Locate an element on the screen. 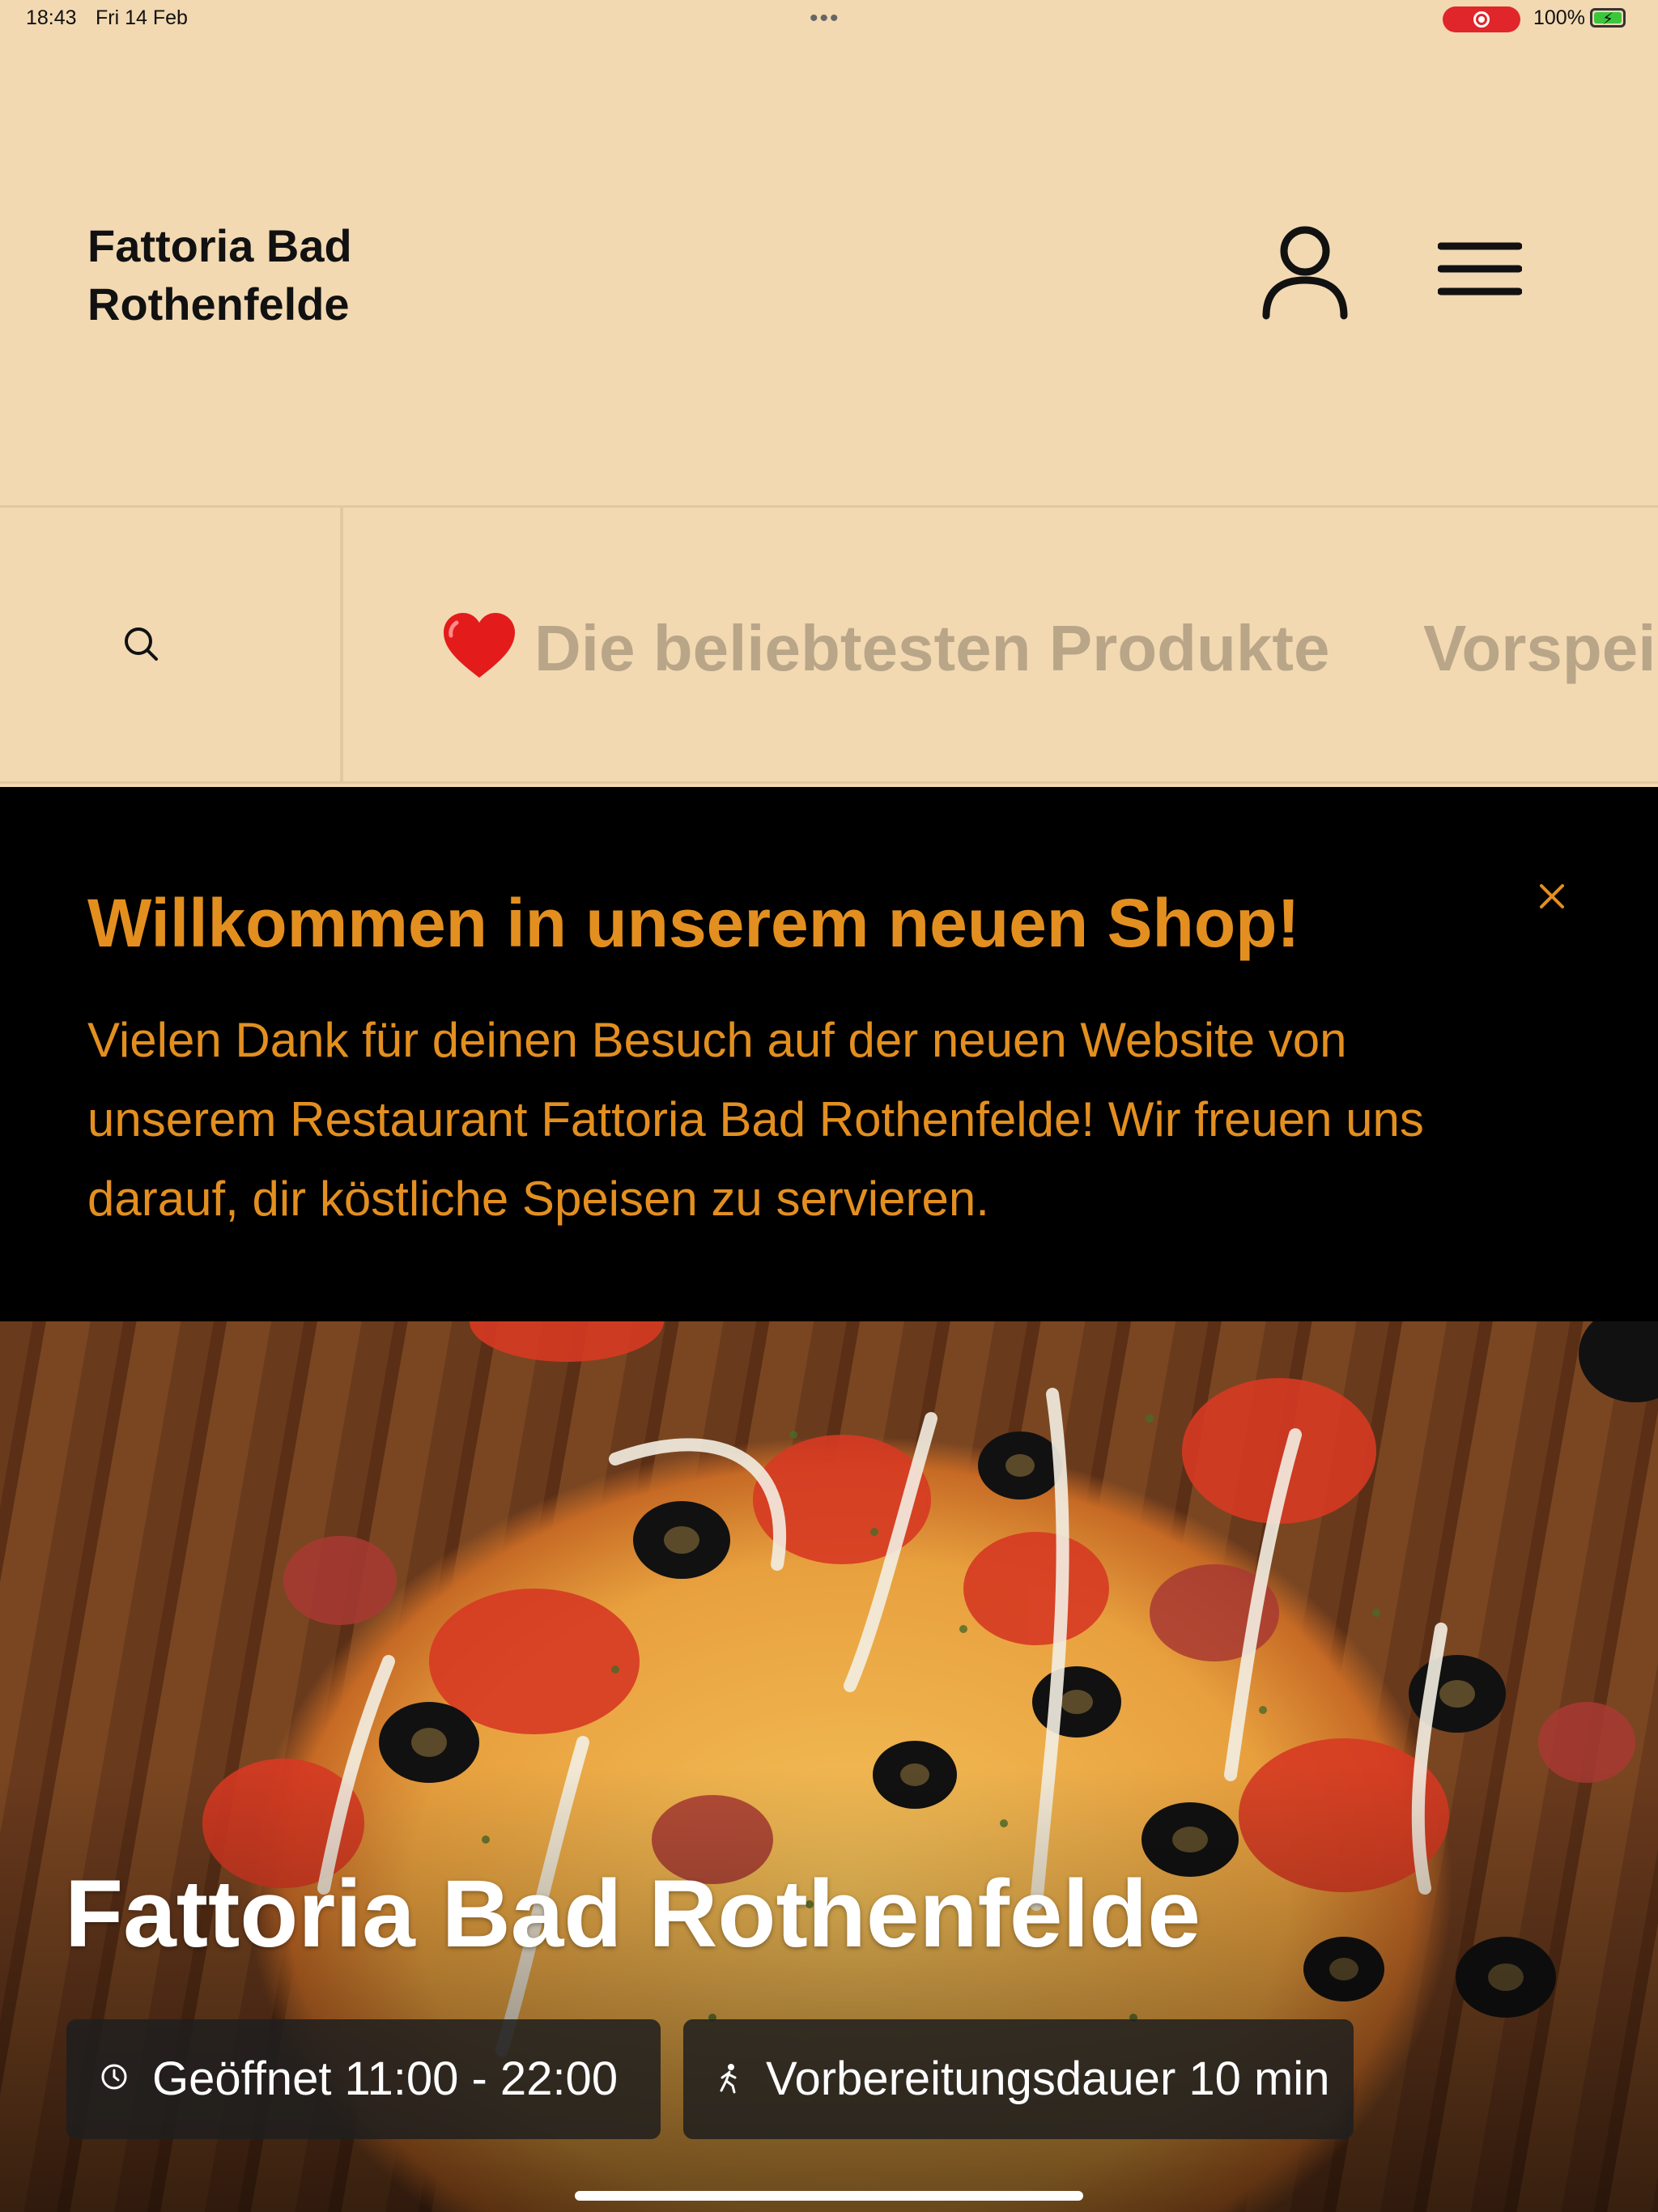 The image size is (1658, 2212). search-button is located at coordinates (171, 644).